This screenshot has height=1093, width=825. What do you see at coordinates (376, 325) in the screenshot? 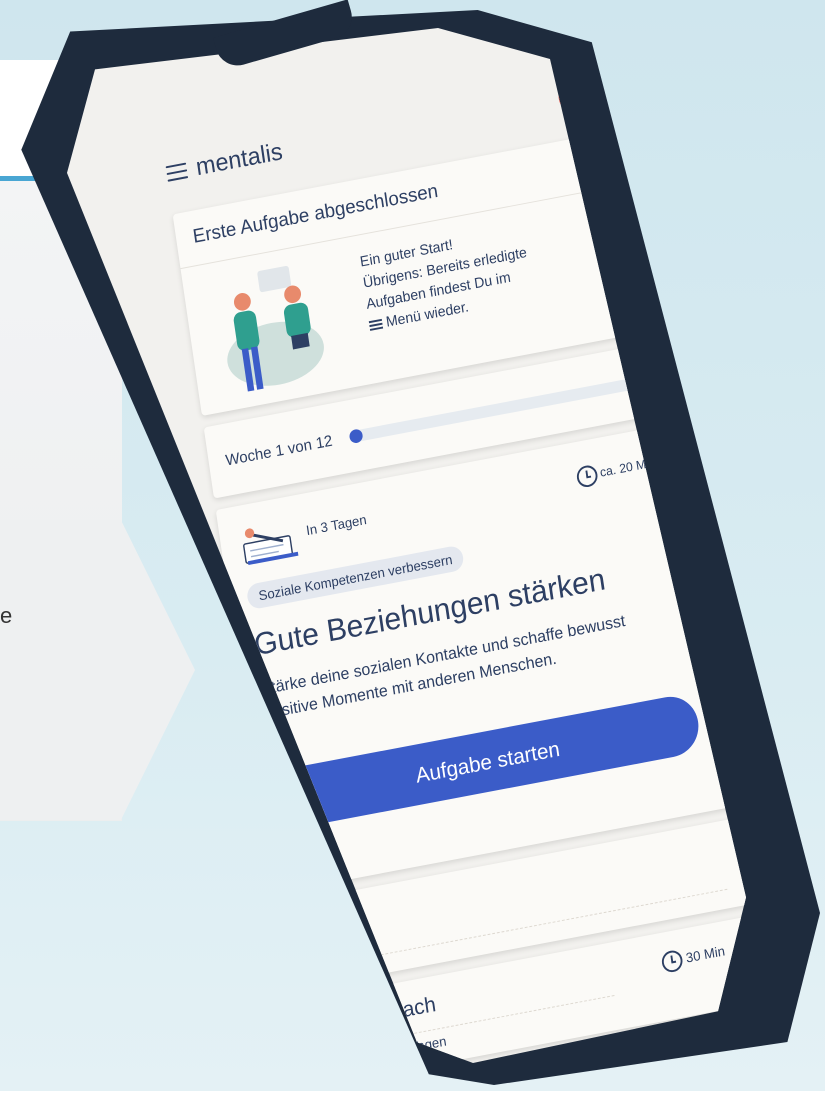
I see `menu-icon` at bounding box center [376, 325].